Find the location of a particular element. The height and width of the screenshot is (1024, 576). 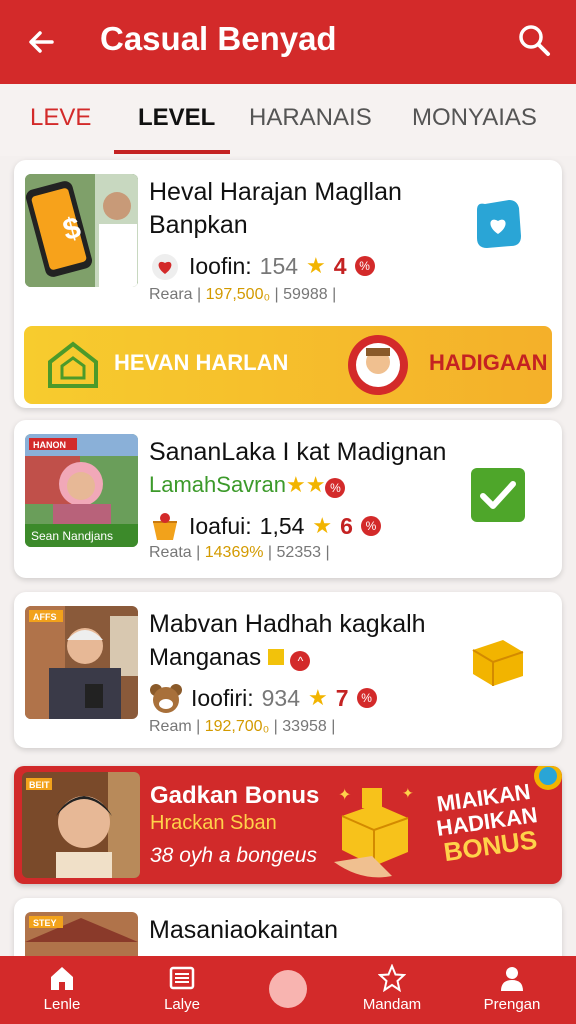

item-subtitle: LamahSavran★★% is located at coordinates (247, 485).